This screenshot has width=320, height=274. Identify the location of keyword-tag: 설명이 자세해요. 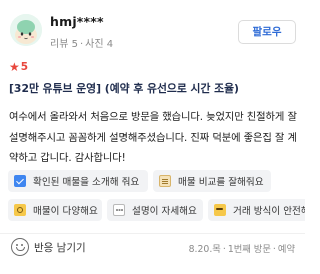
(155, 210).